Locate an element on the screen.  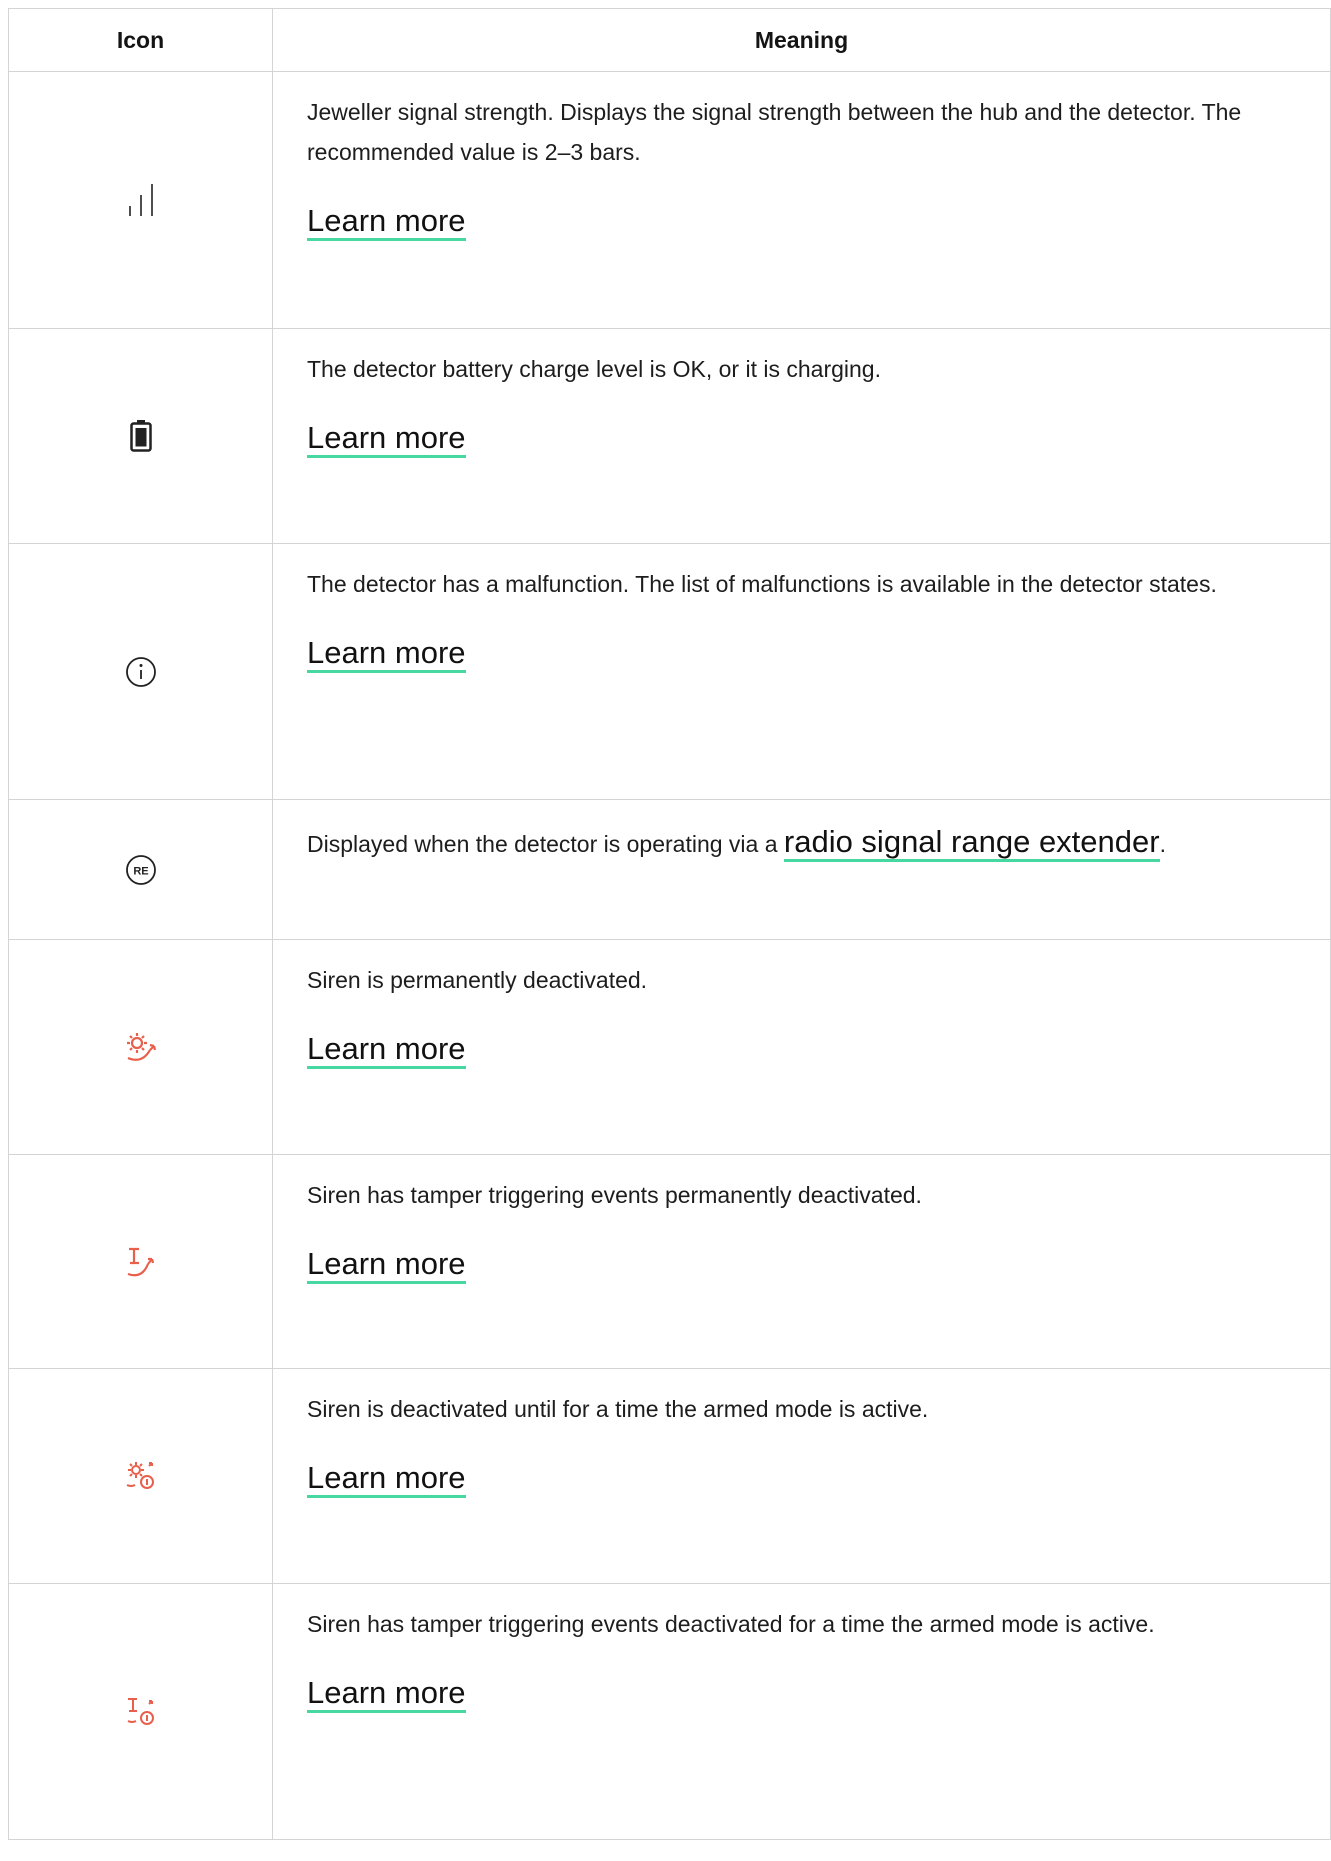
battery-icon is located at coordinates (140, 436).